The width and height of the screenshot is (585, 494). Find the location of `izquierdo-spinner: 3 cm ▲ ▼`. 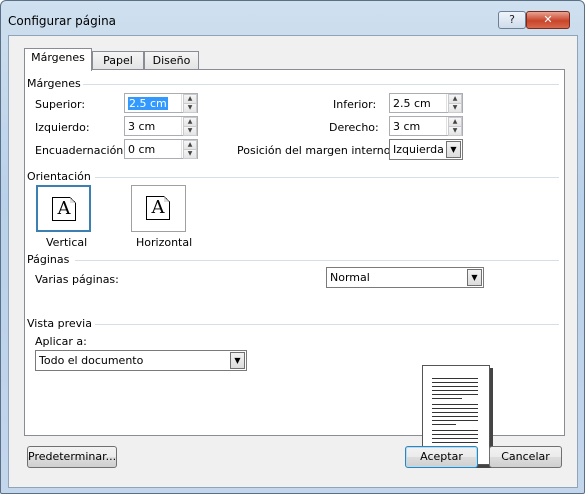

izquierdo-spinner: 3 cm ▲ ▼ is located at coordinates (161, 126).